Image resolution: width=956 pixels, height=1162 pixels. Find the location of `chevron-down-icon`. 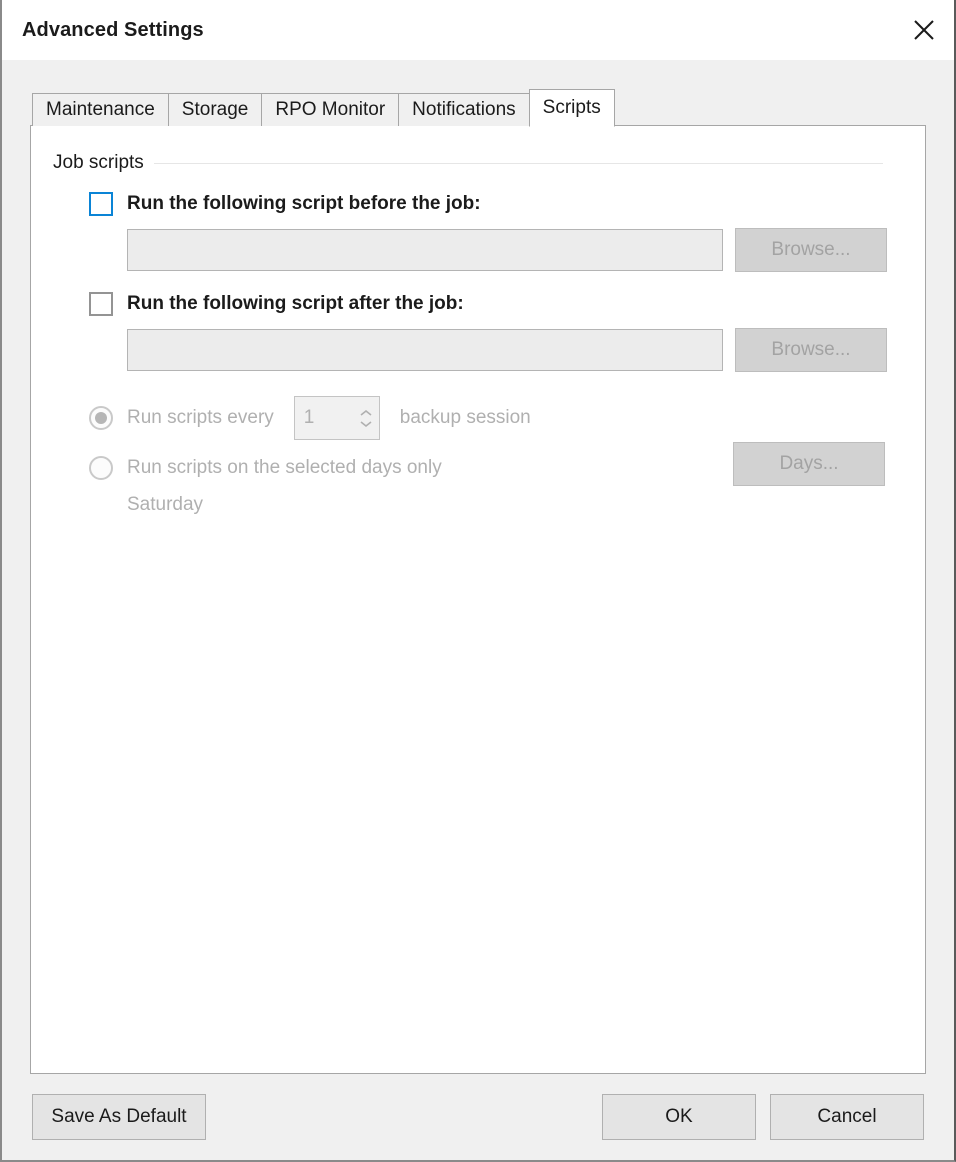

chevron-down-icon is located at coordinates (366, 423).